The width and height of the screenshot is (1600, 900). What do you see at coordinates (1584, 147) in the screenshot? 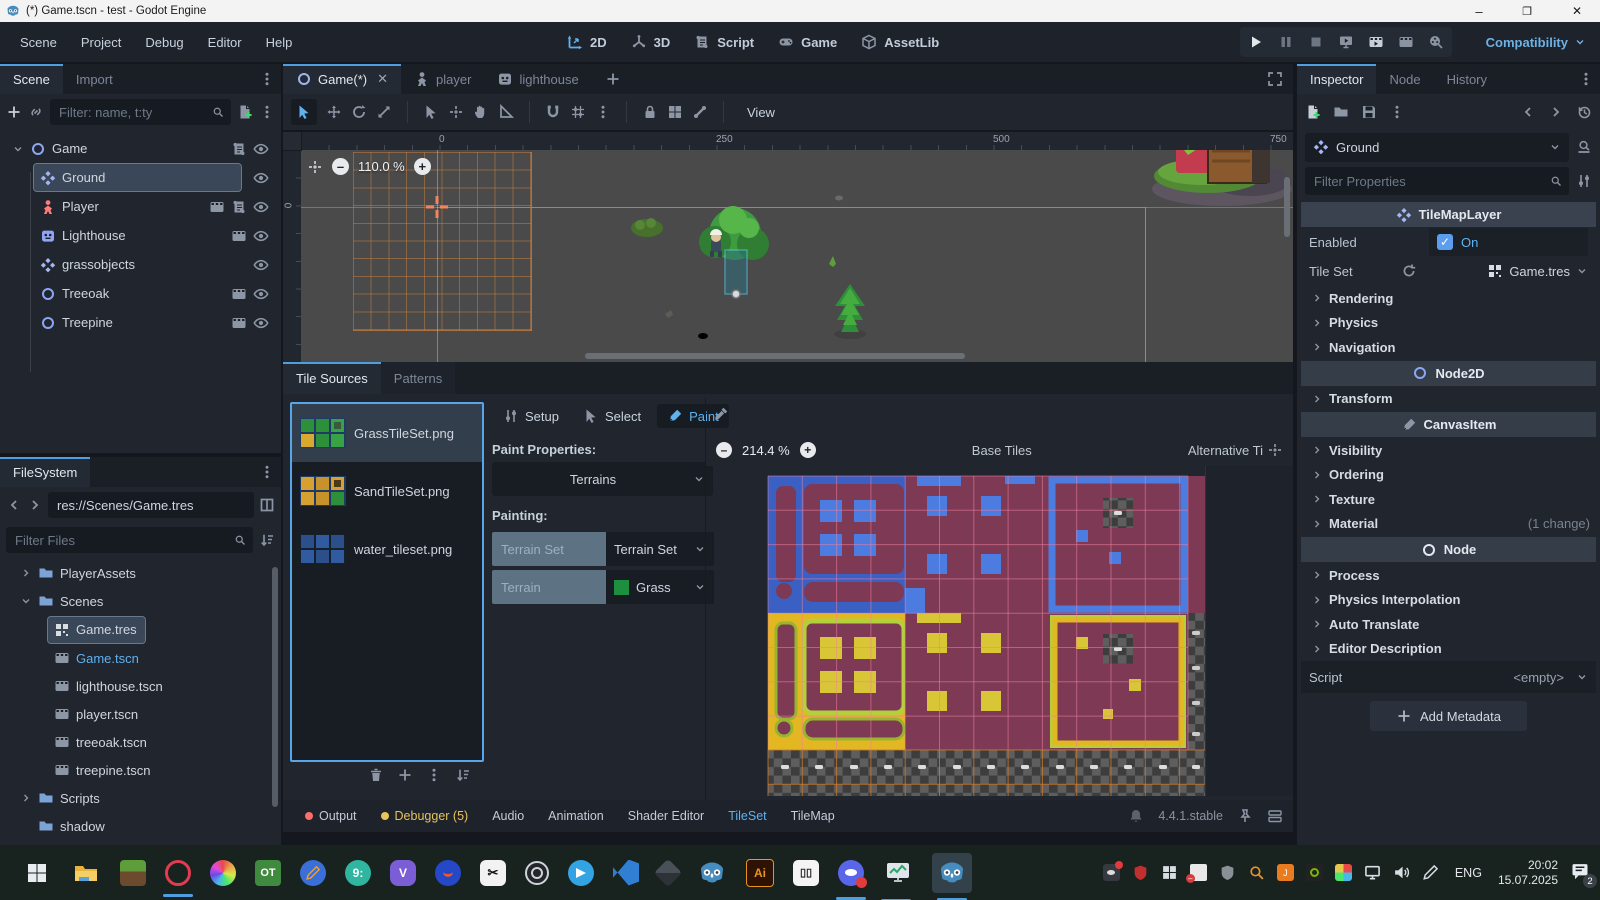
I see `open-docs-icon` at bounding box center [1584, 147].